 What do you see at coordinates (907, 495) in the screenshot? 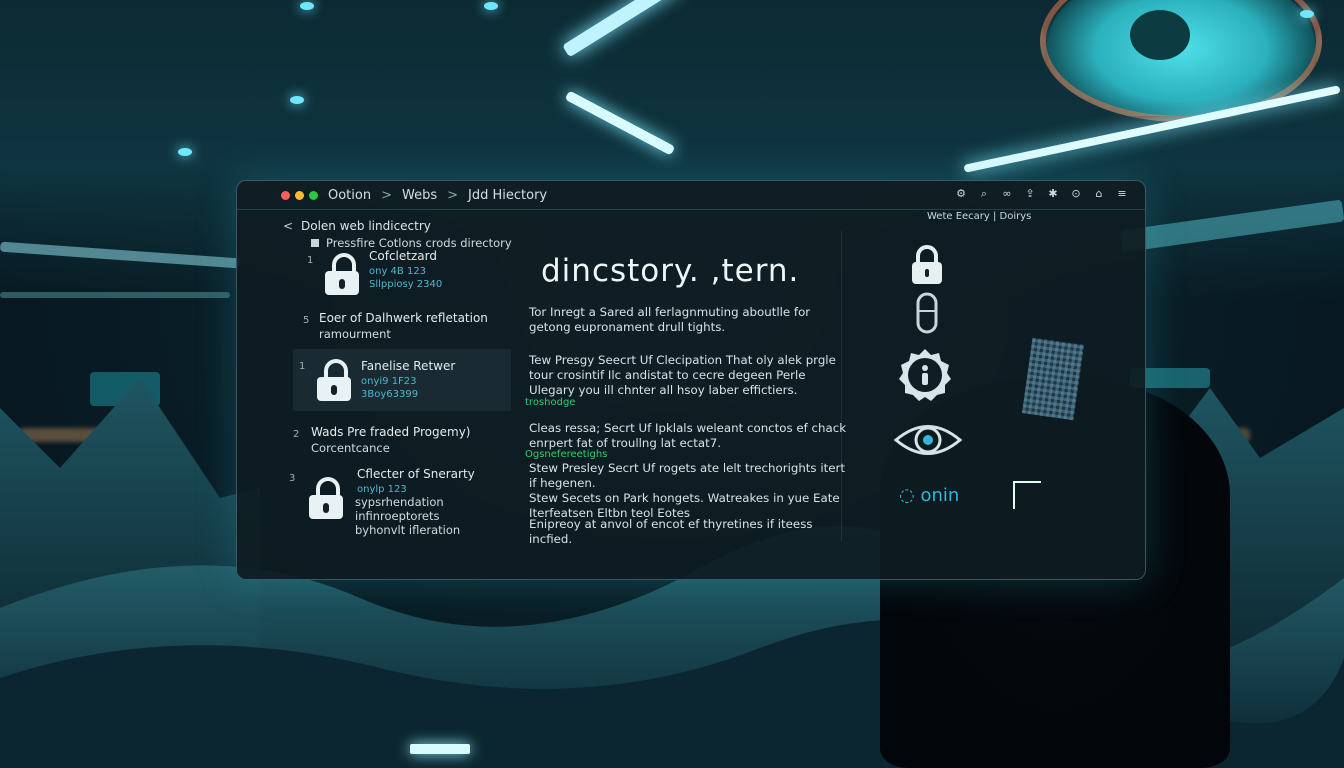
I see `brand-swirl-icon: ◌` at bounding box center [907, 495].